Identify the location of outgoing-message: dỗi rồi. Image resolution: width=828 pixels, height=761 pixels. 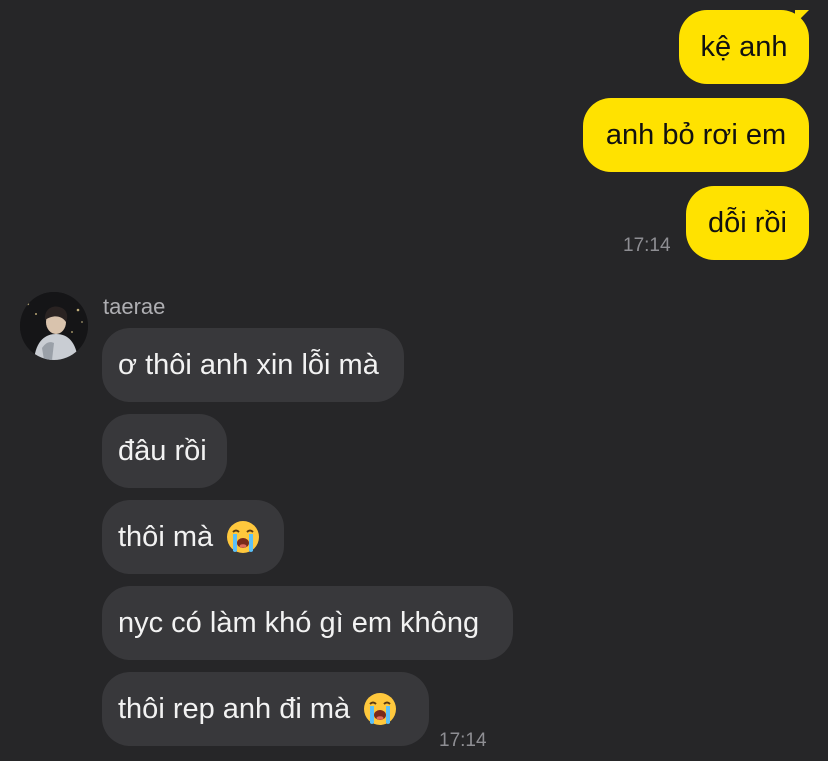
(747, 223).